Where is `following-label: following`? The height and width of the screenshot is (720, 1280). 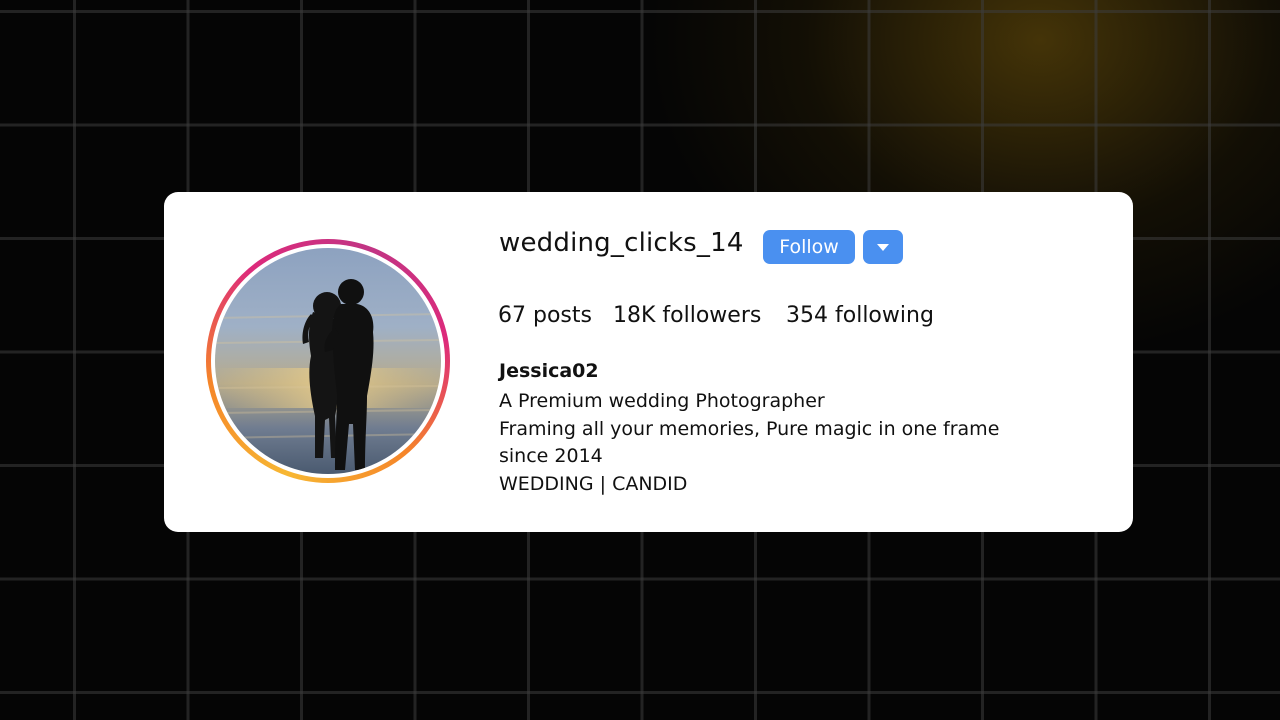 following-label: following is located at coordinates (884, 315).